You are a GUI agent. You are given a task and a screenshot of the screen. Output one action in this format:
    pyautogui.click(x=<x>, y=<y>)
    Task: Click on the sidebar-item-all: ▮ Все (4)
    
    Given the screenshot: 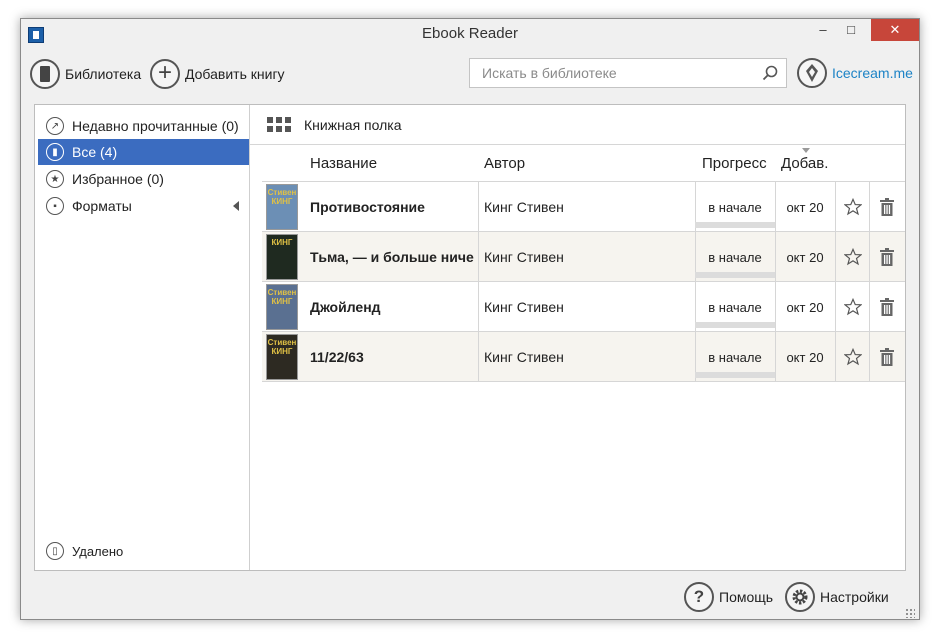 What is the action you would take?
    pyautogui.click(x=143, y=152)
    